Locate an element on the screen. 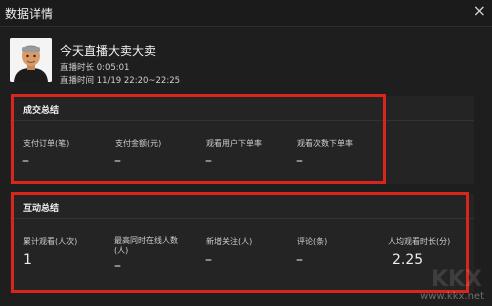 The height and width of the screenshot is (306, 492). metric-value-avg-watch-time: 2.25 is located at coordinates (408, 260).